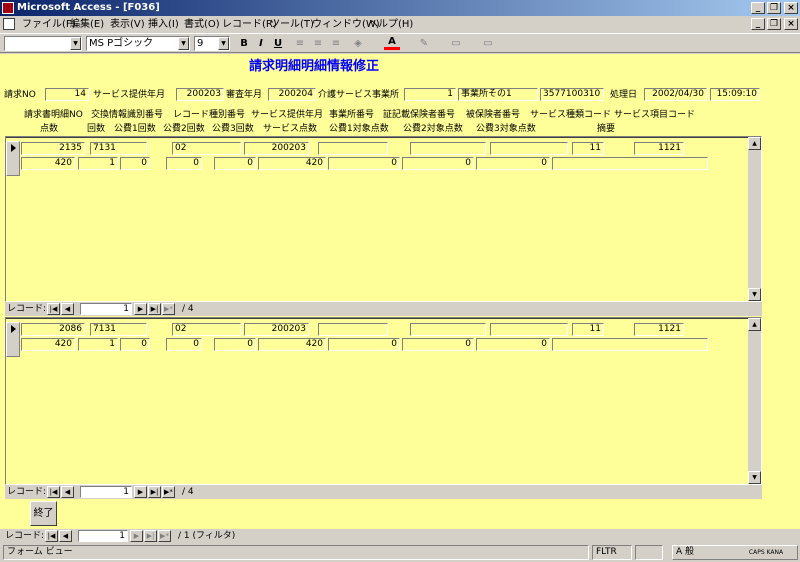 Image resolution: width=800 pixels, height=562 pixels. I want to click on doc-close-button: ×, so click(791, 24).